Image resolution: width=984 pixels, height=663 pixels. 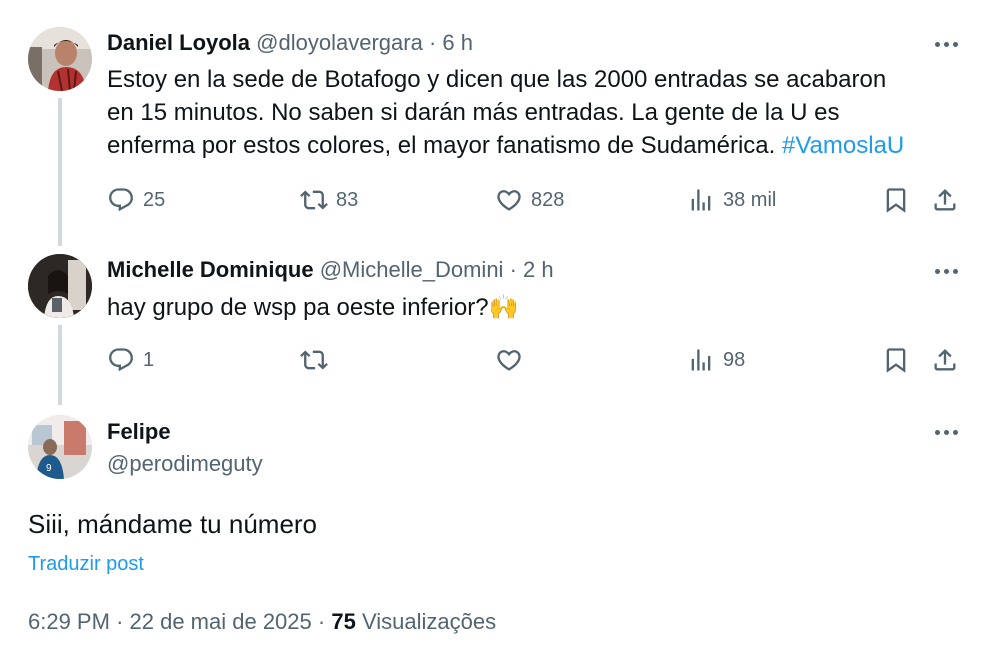 I want to click on post-time: 6:29 PM, so click(x=69, y=621).